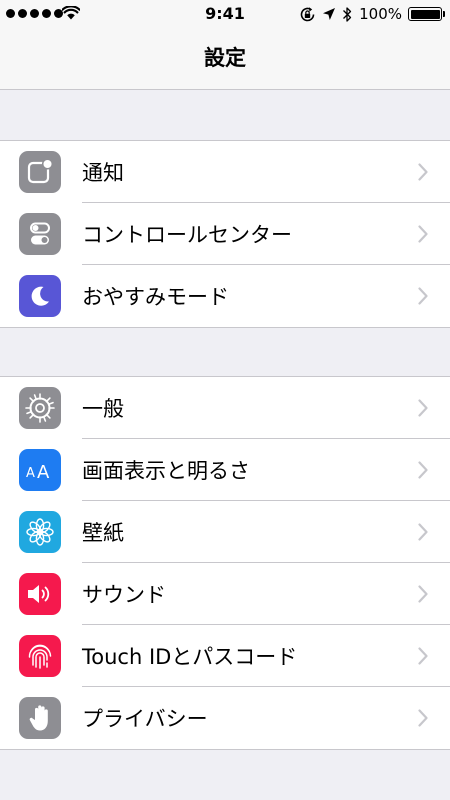 Image resolution: width=450 pixels, height=800 pixels. I want to click on battery-fill, so click(425, 14).